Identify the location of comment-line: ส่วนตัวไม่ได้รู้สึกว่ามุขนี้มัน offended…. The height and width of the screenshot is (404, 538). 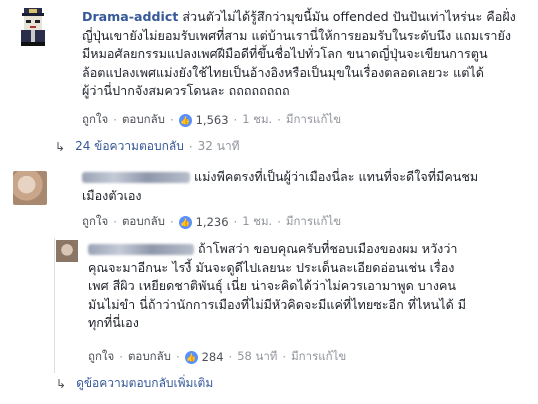
(349, 16).